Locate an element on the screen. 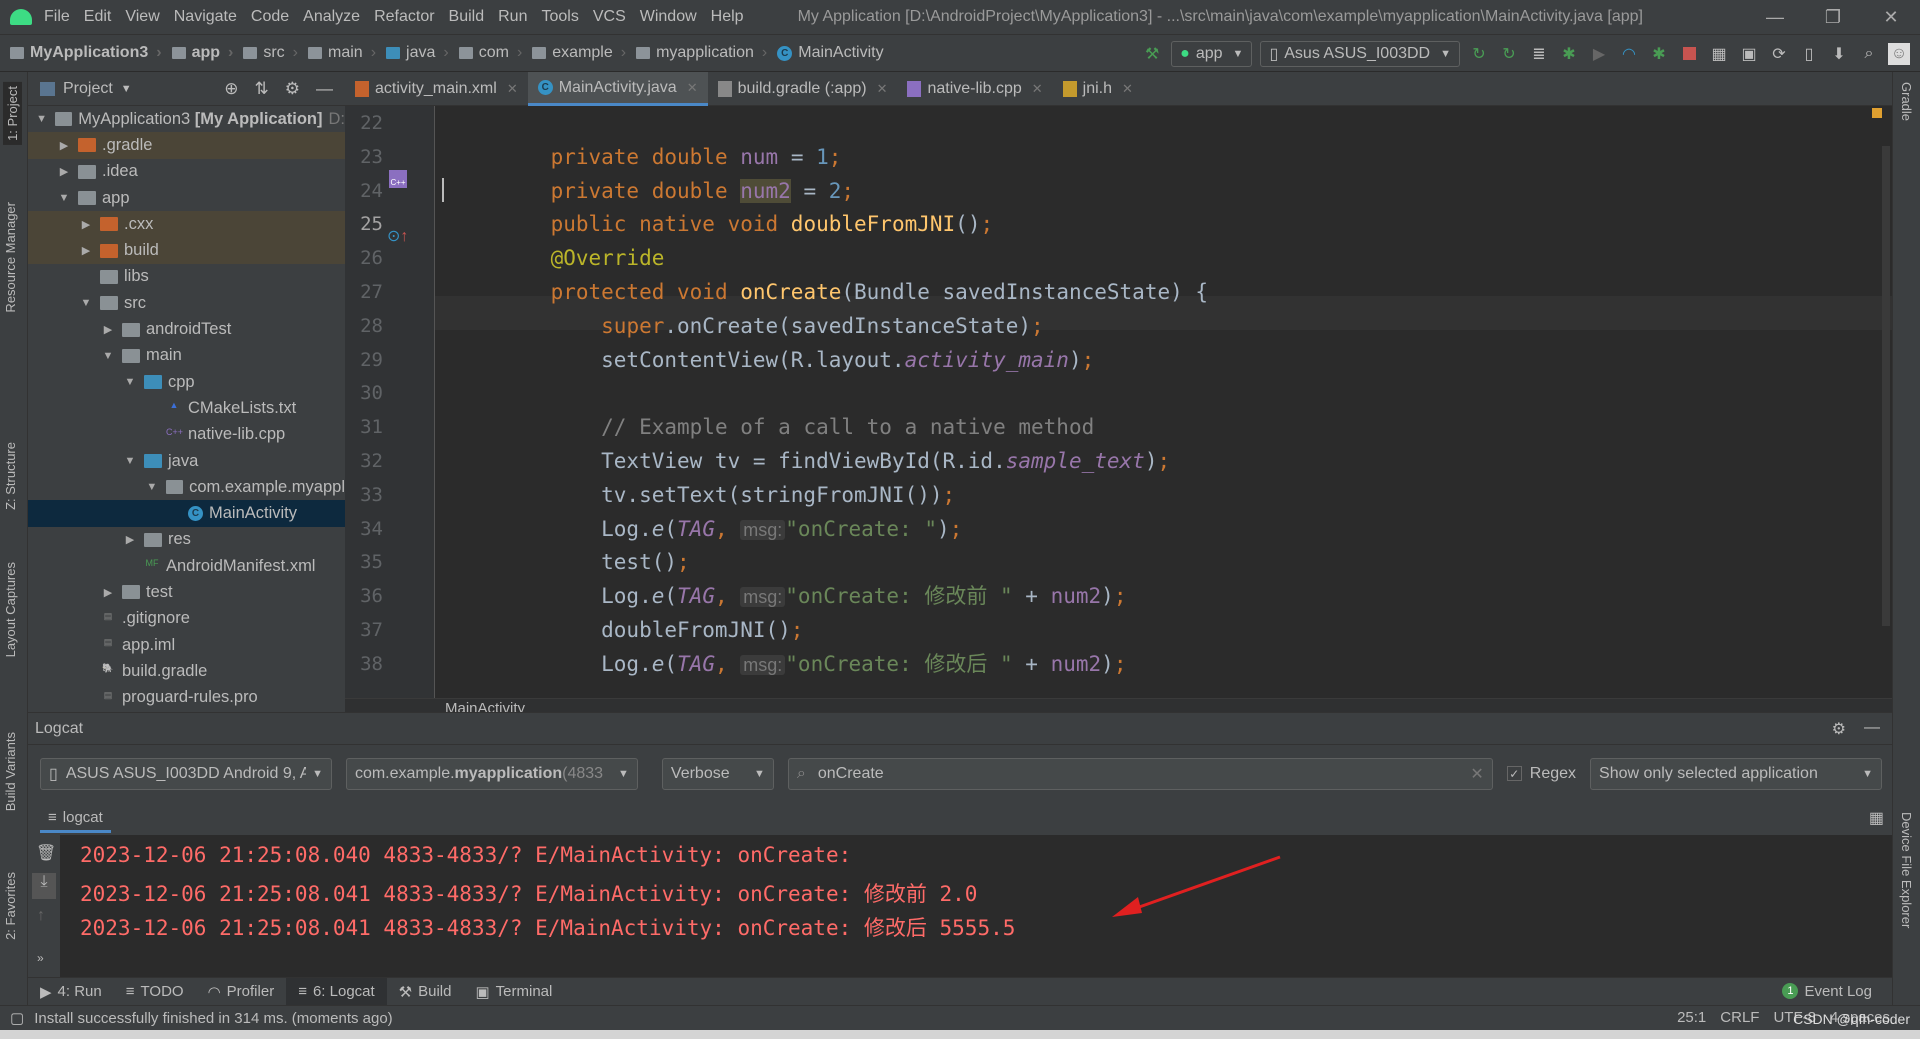  logcat-filter-icon: ≣ is located at coordinates (1539, 54).